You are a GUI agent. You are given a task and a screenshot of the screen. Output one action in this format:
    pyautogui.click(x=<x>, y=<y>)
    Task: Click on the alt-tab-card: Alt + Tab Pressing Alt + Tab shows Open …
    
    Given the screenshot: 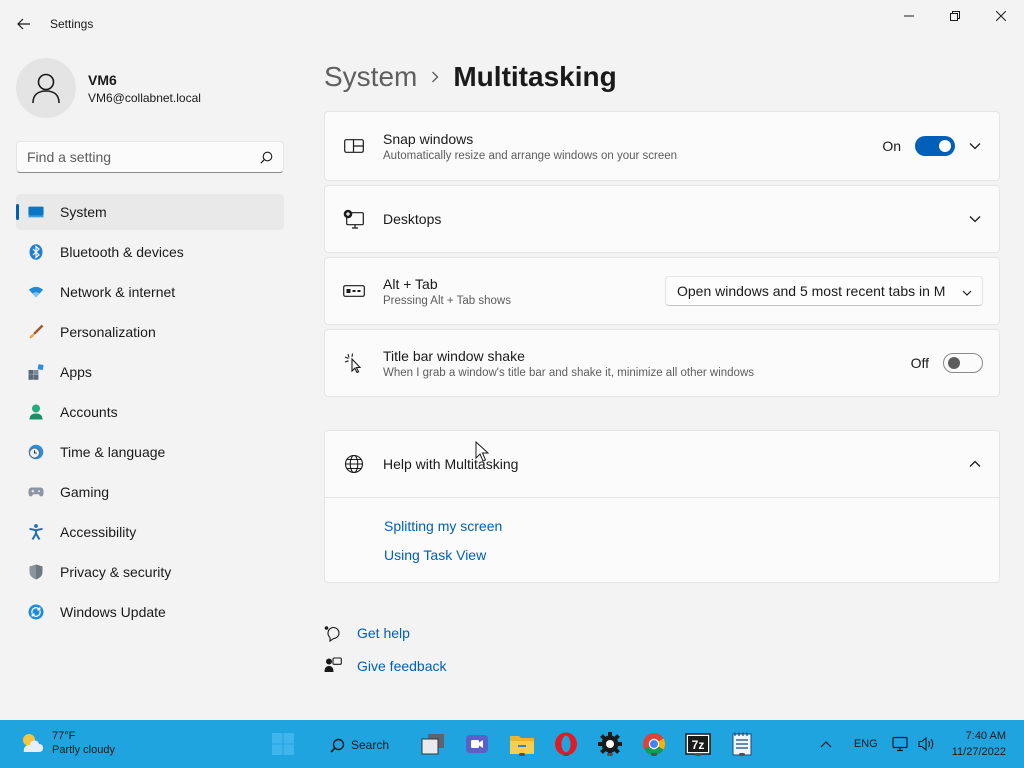 What is the action you would take?
    pyautogui.click(x=662, y=291)
    